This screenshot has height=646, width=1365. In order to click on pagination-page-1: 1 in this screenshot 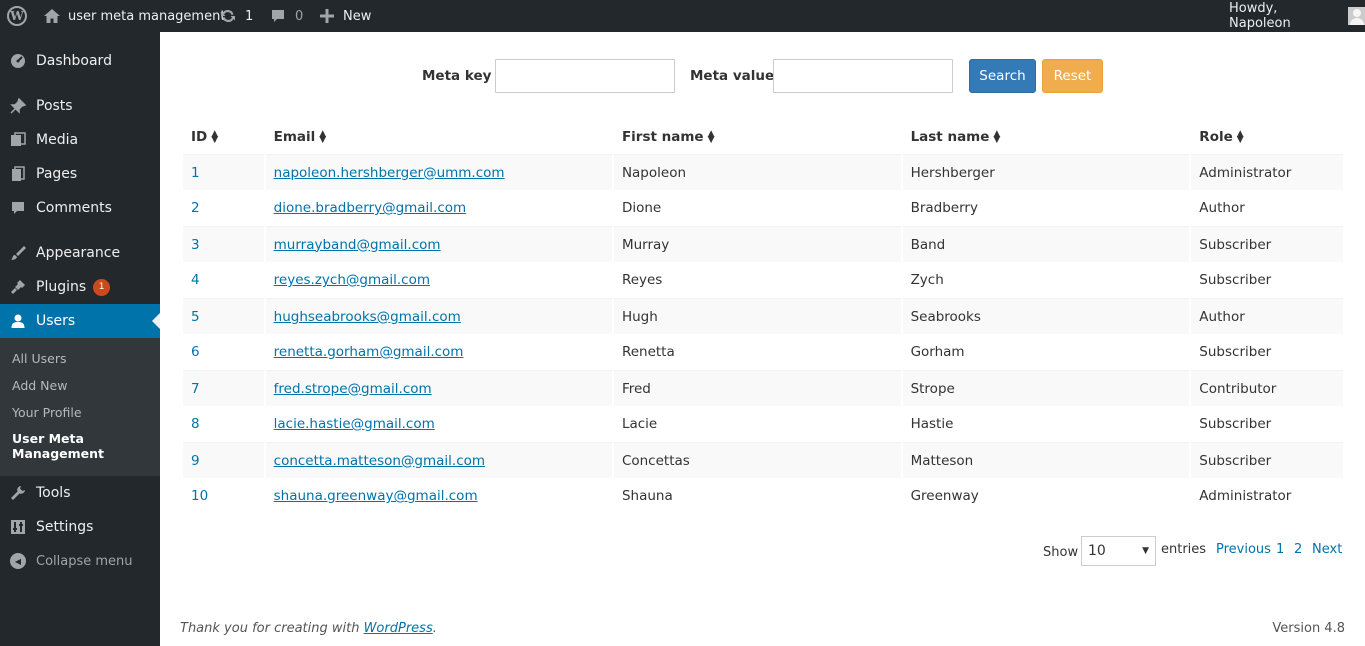, I will do `click(1280, 549)`.